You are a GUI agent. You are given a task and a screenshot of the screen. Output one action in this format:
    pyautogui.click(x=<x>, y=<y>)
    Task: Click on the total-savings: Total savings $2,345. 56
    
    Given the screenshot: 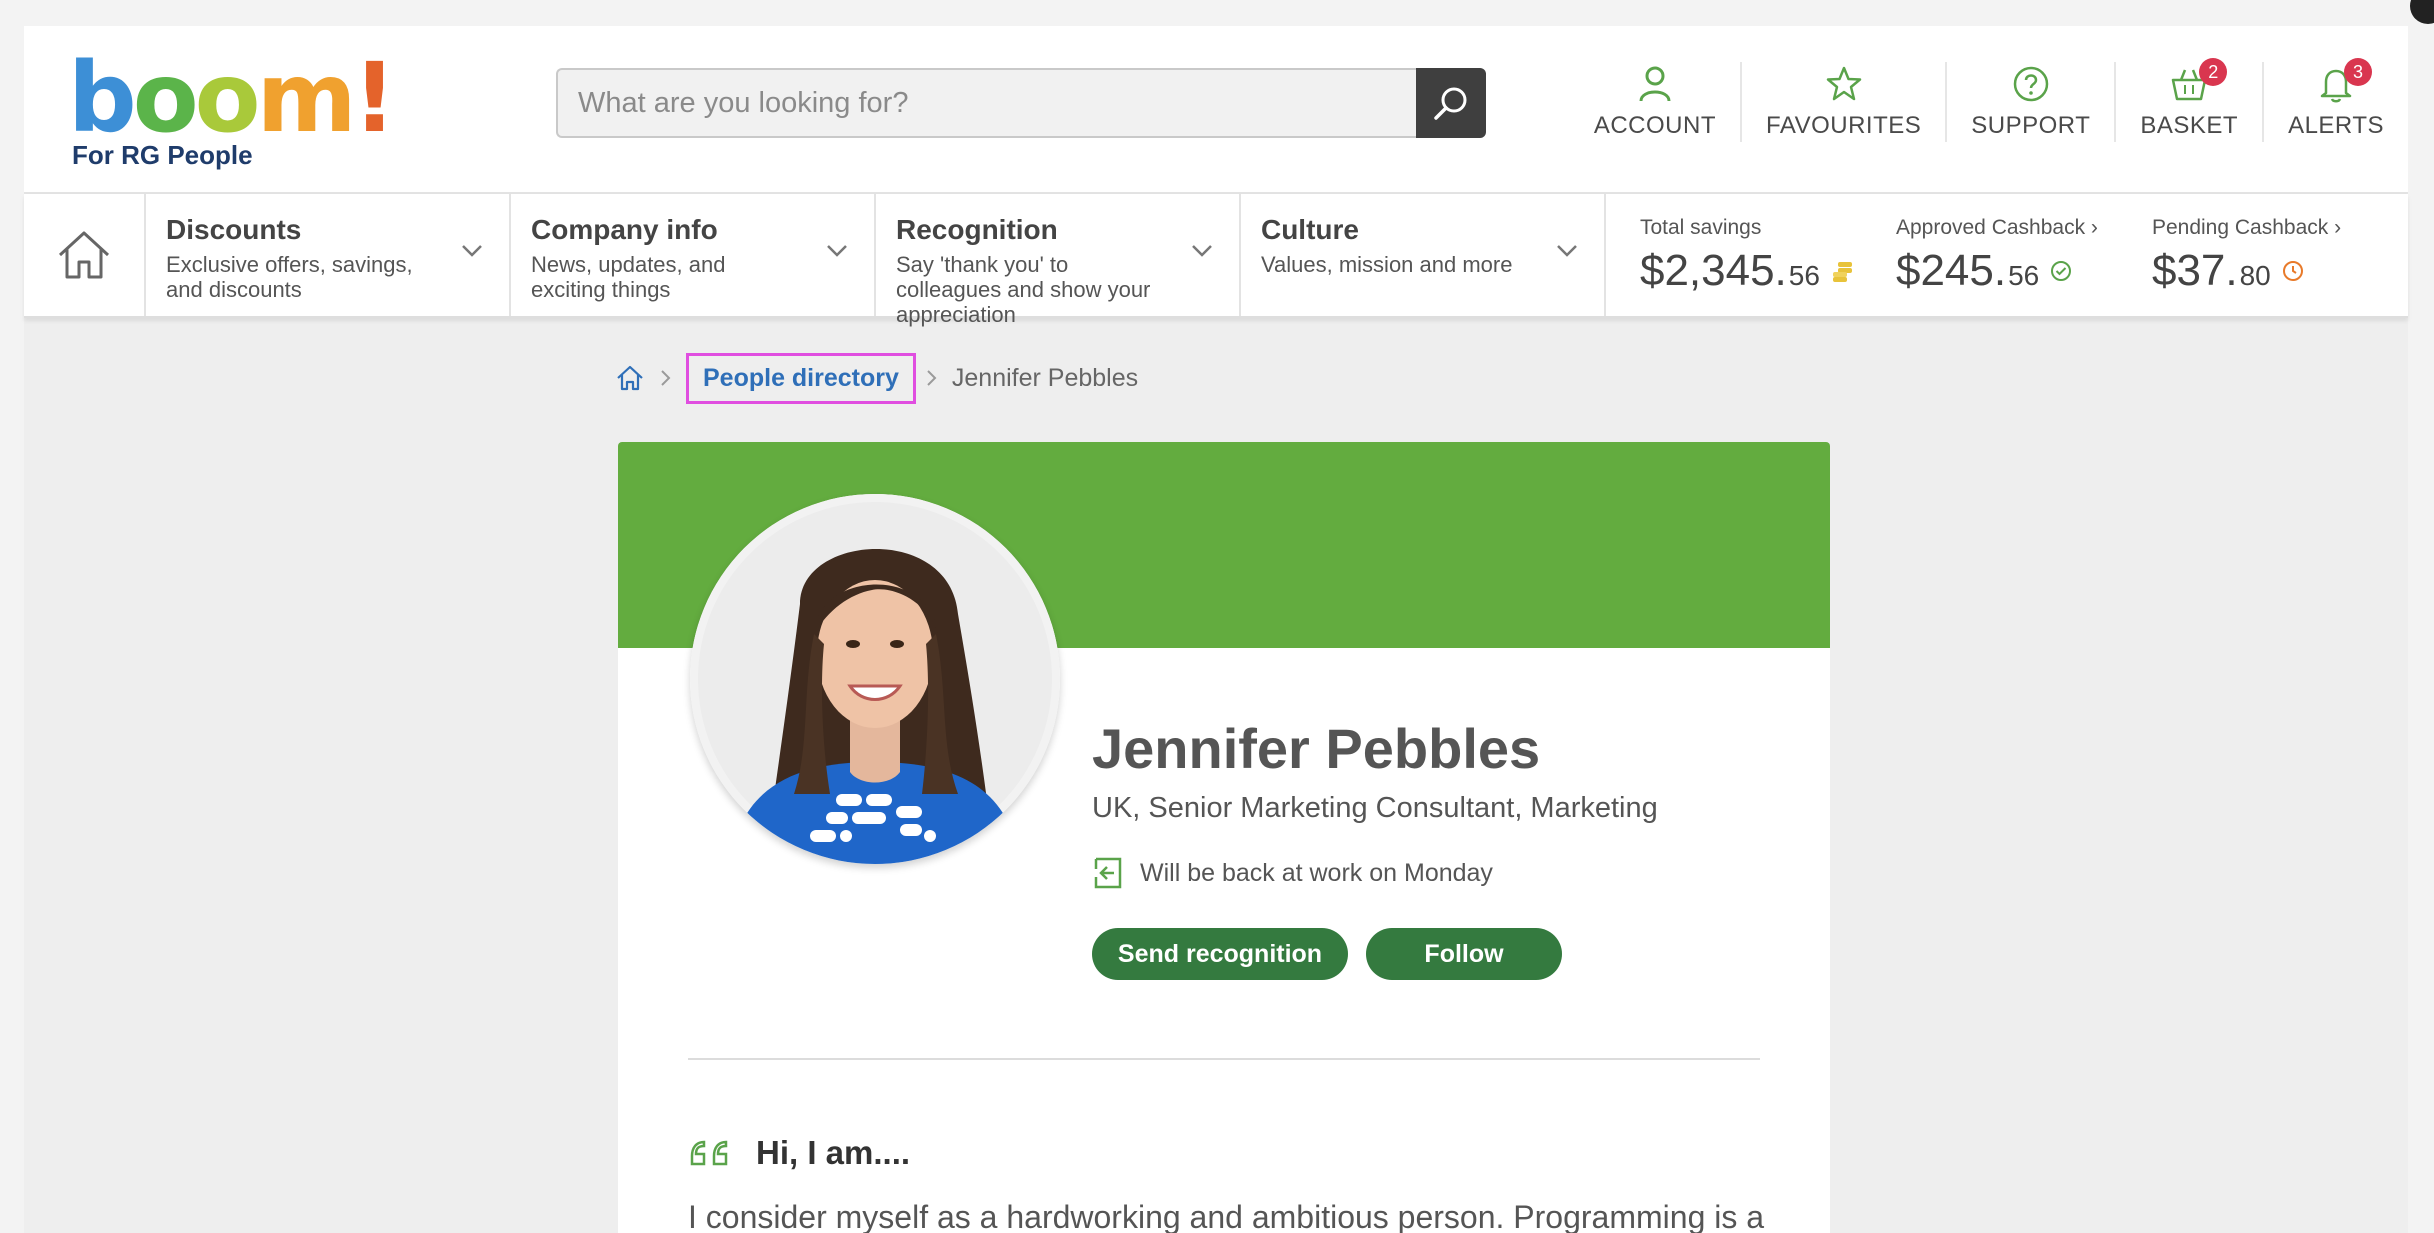 What is the action you would take?
    pyautogui.click(x=1768, y=255)
    